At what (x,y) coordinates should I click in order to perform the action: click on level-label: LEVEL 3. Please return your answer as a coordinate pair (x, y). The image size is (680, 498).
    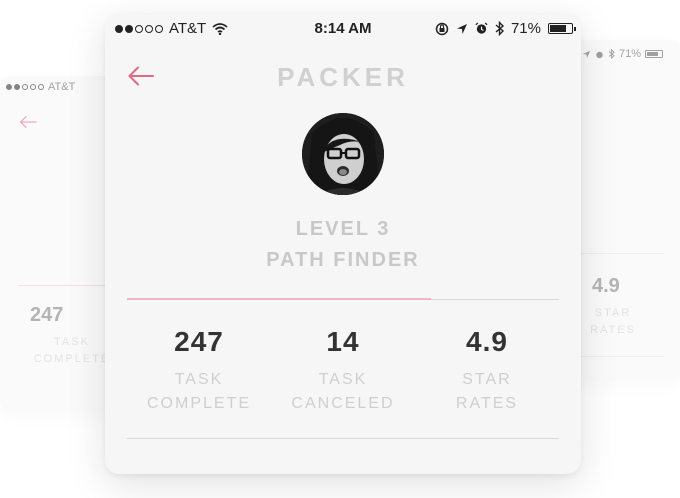
    Looking at the image, I should click on (343, 229).